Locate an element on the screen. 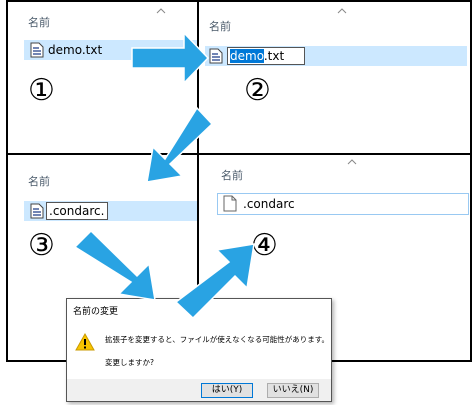  arrow-down-right-icon is located at coordinates (114, 265).